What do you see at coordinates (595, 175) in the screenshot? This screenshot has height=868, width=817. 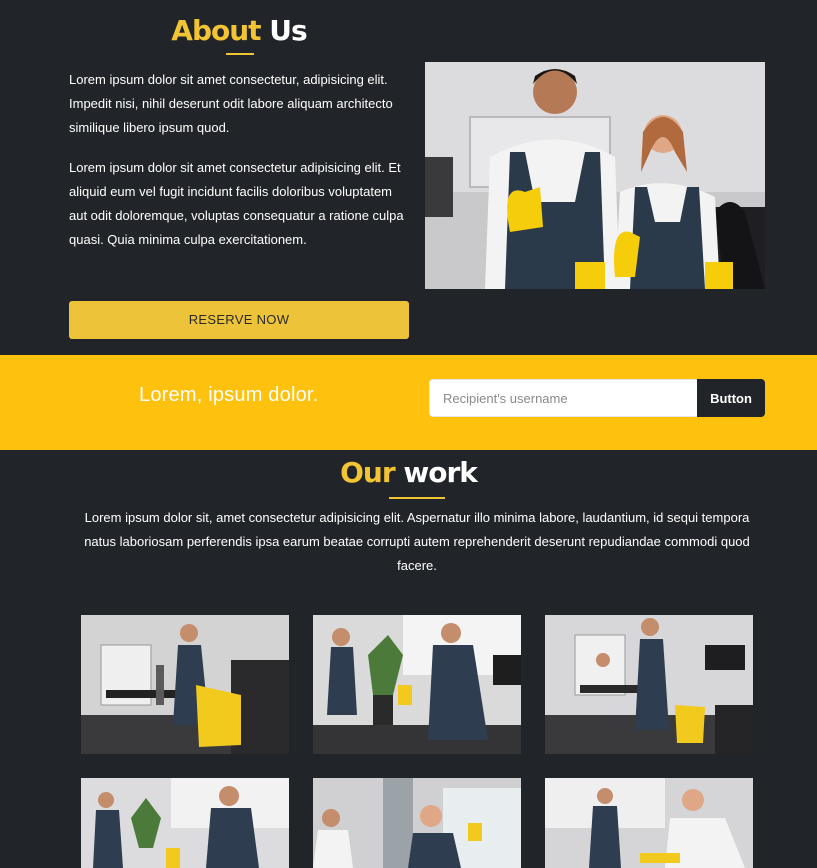 I see `about-photo` at bounding box center [595, 175].